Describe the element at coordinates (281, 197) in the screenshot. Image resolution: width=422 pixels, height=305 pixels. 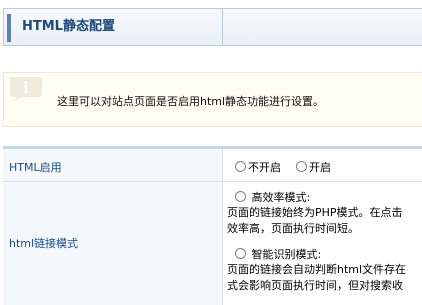
I see `efficient-mode-label: 高效率模式:` at that location.